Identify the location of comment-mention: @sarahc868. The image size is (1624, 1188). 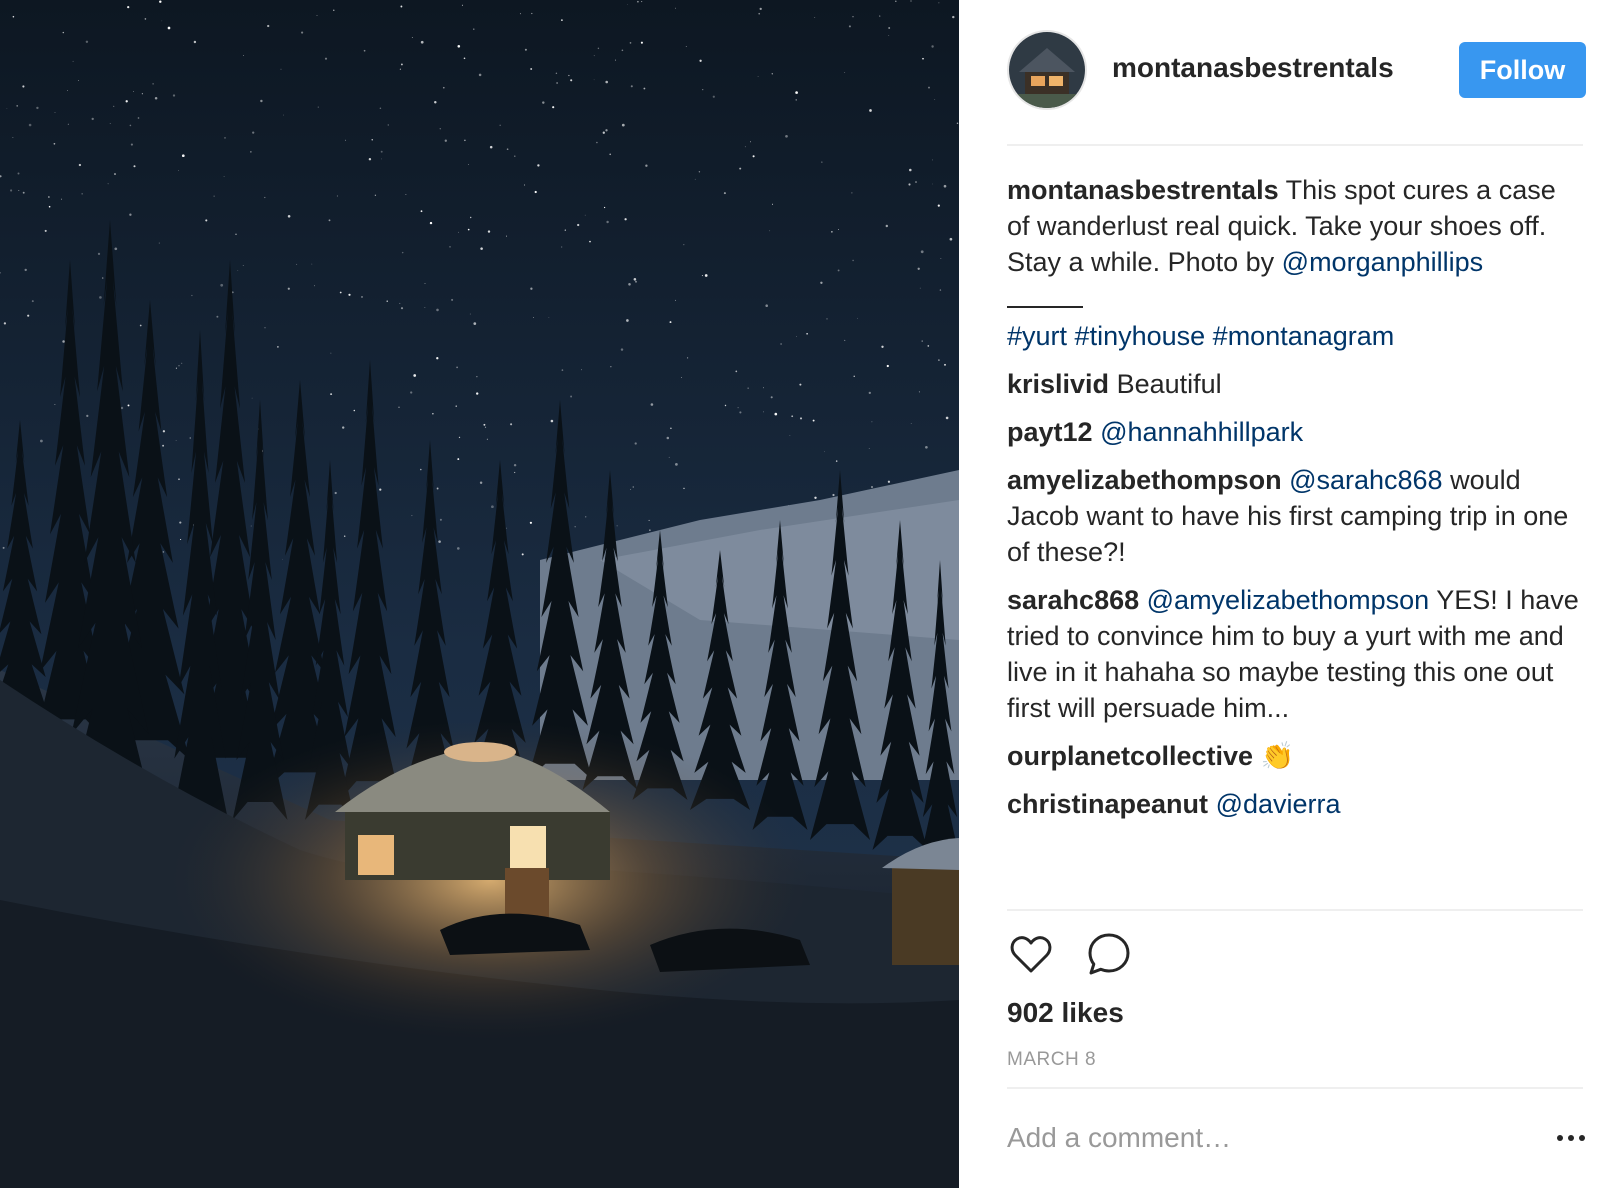
(1366, 480).